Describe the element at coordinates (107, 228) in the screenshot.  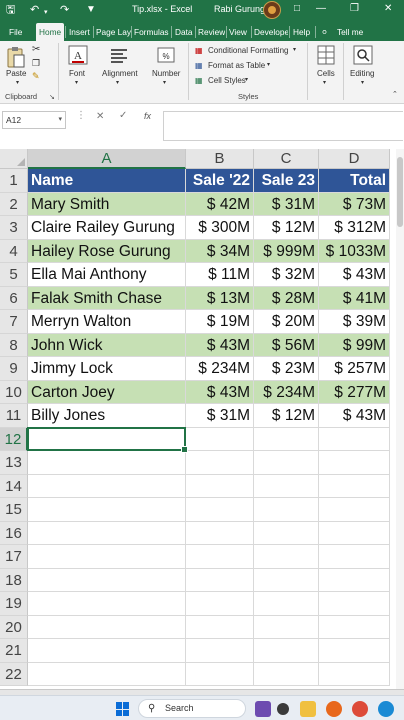
I see `cell-a3: Claire Railey Gurung` at that location.